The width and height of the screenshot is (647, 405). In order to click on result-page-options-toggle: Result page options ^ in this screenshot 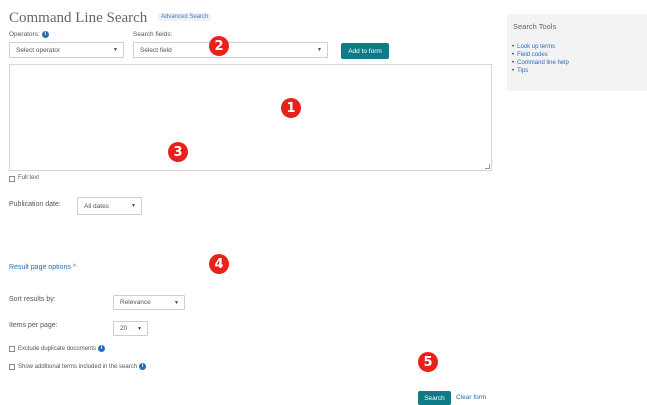, I will do `click(42, 267)`.